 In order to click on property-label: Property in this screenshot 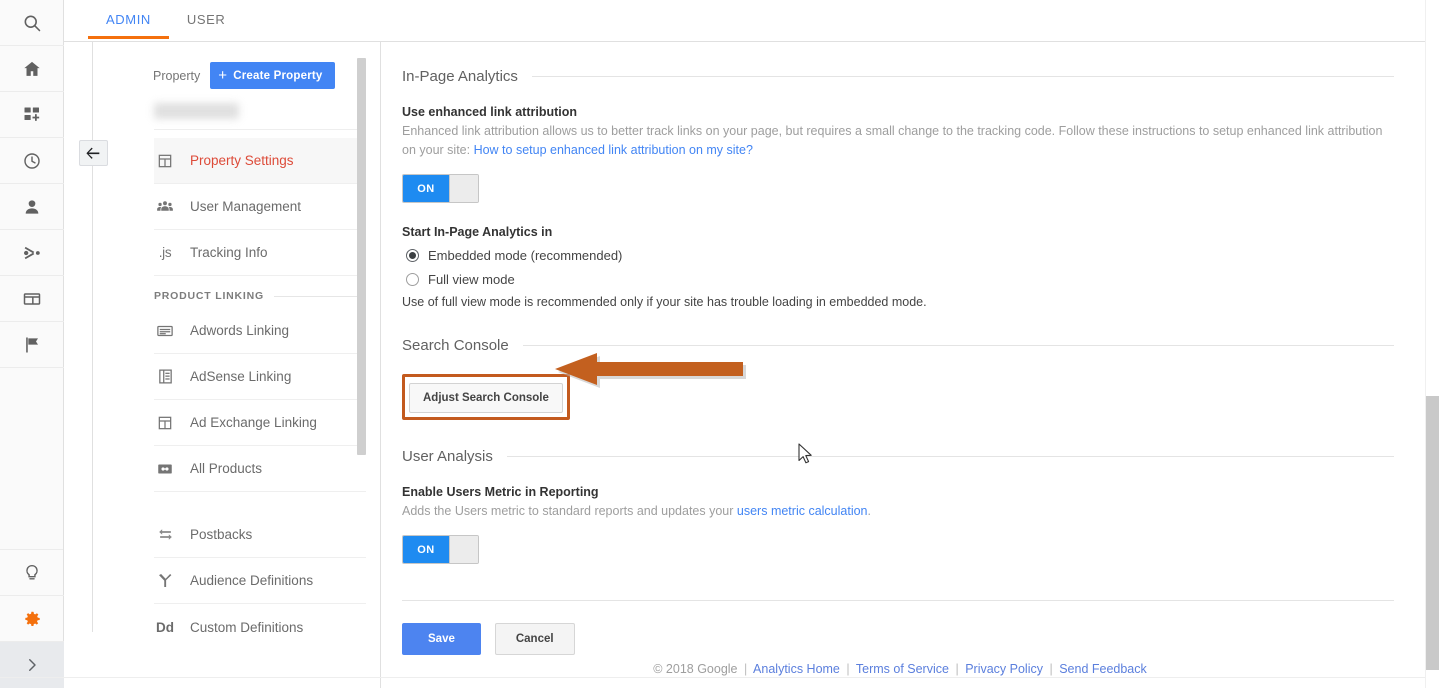, I will do `click(177, 75)`.